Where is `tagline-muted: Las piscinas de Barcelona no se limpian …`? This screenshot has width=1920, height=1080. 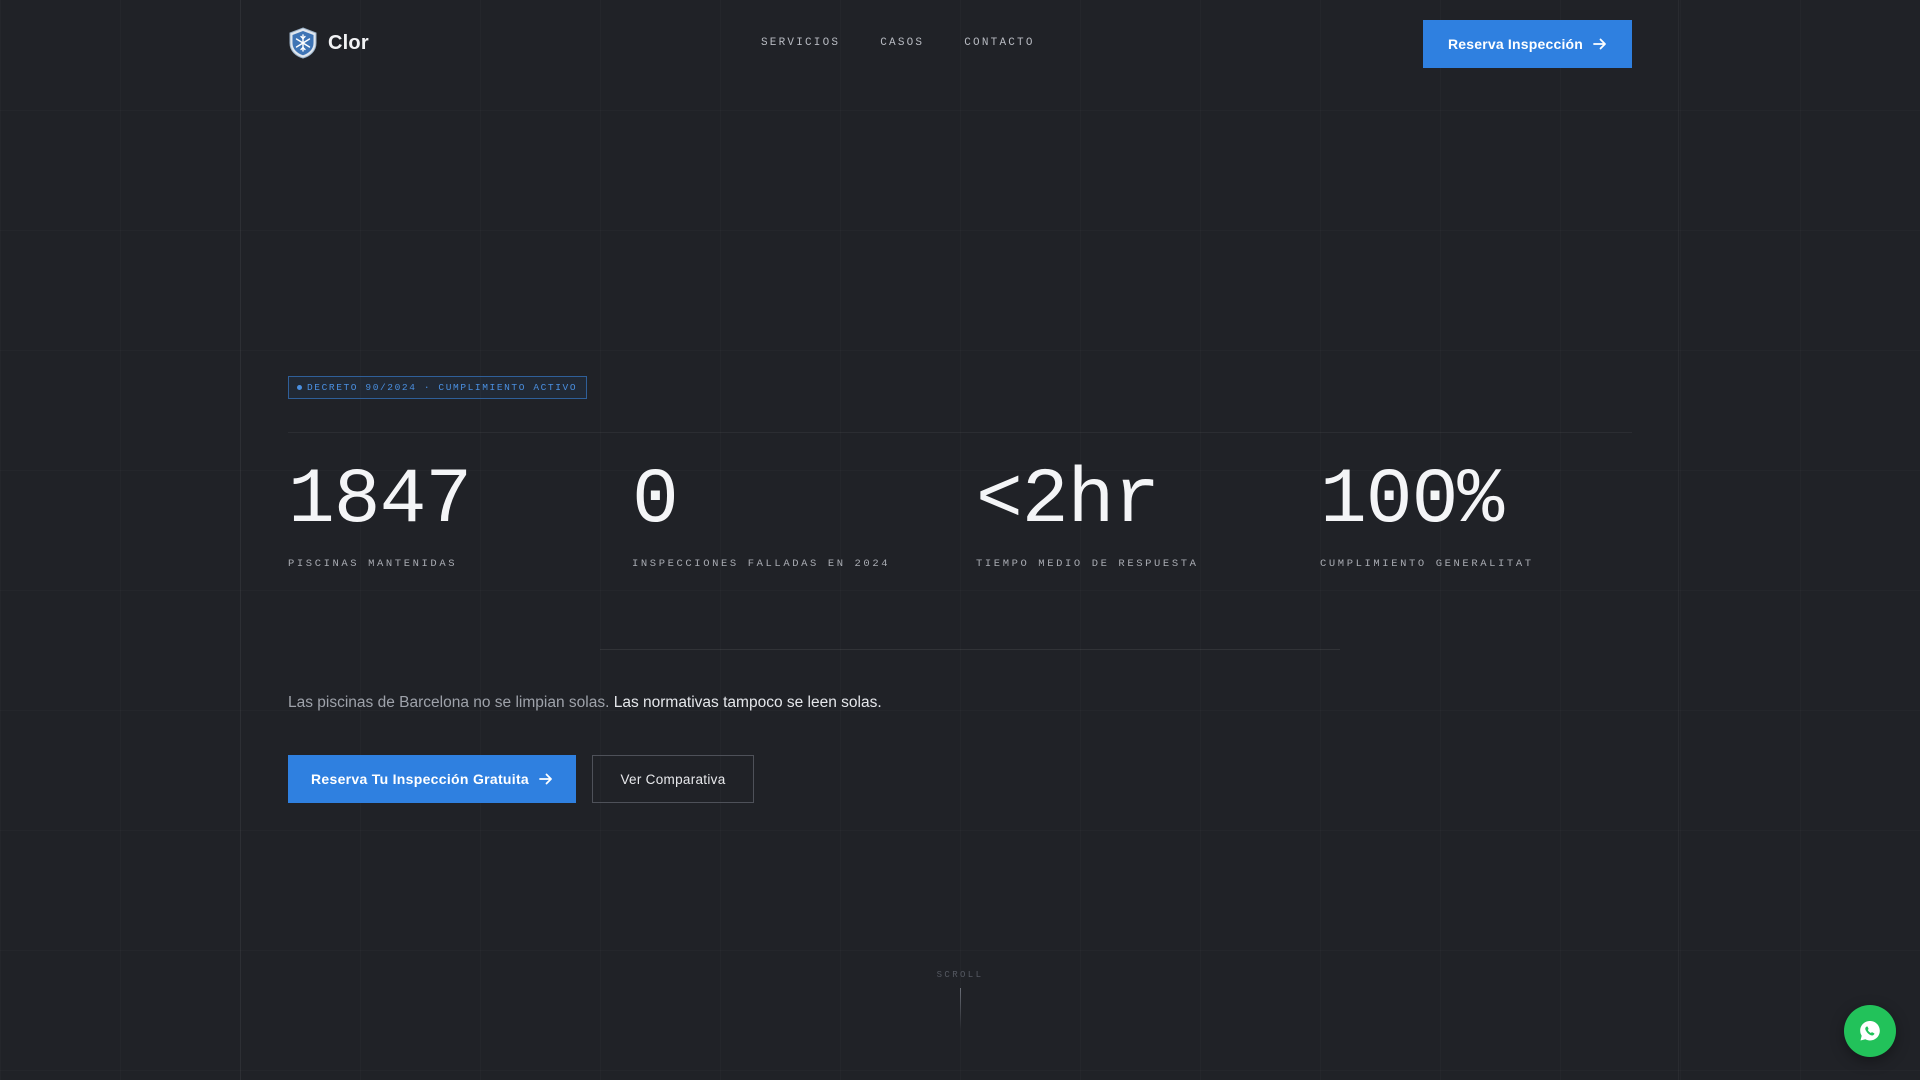 tagline-muted: Las piscinas de Barcelona no se limpian … is located at coordinates (449, 702).